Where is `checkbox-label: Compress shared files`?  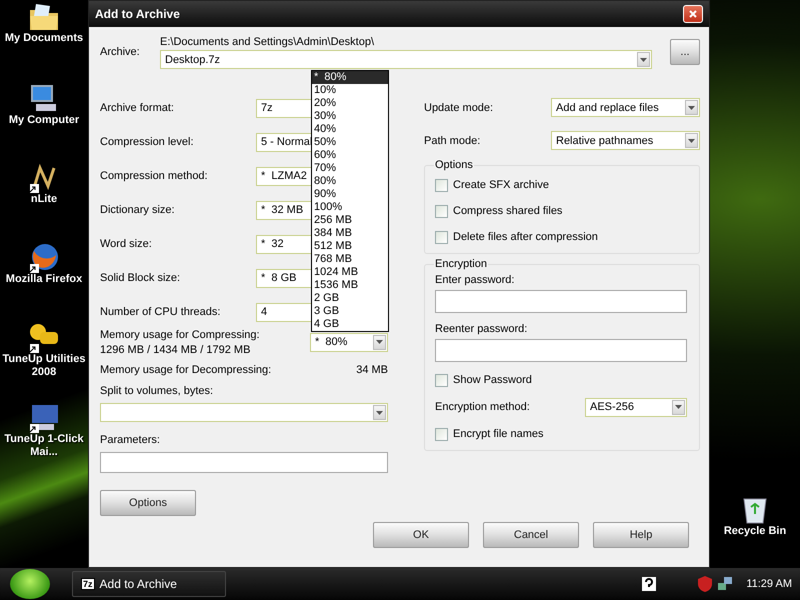
checkbox-label: Compress shared files is located at coordinates (507, 211).